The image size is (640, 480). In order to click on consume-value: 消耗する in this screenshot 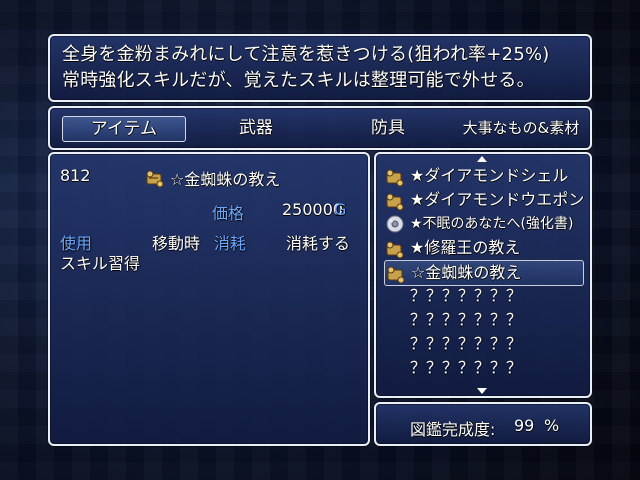, I will do `click(318, 243)`.